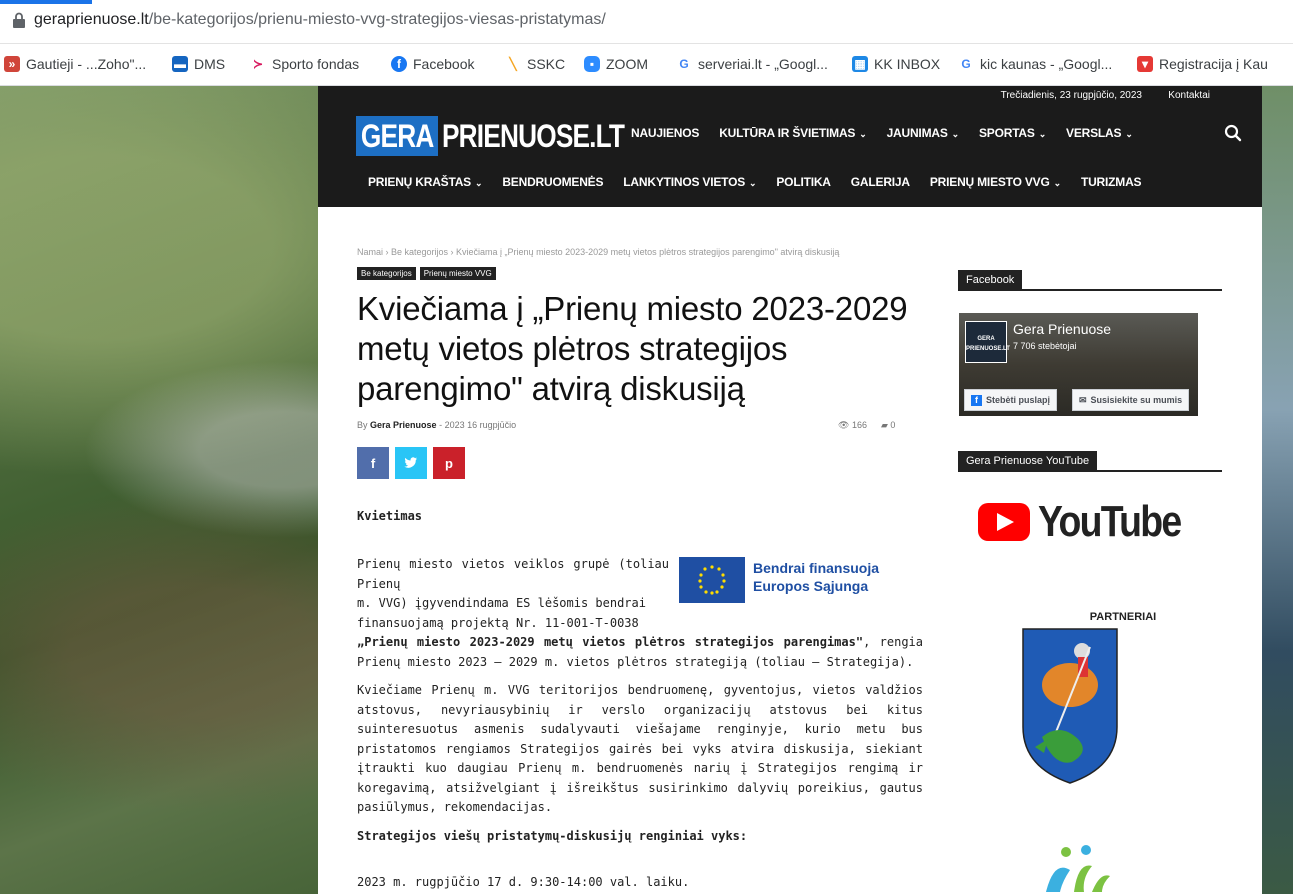 This screenshot has width=1293, height=894. I want to click on eu-text-line: Europos Sąjunga, so click(811, 586).